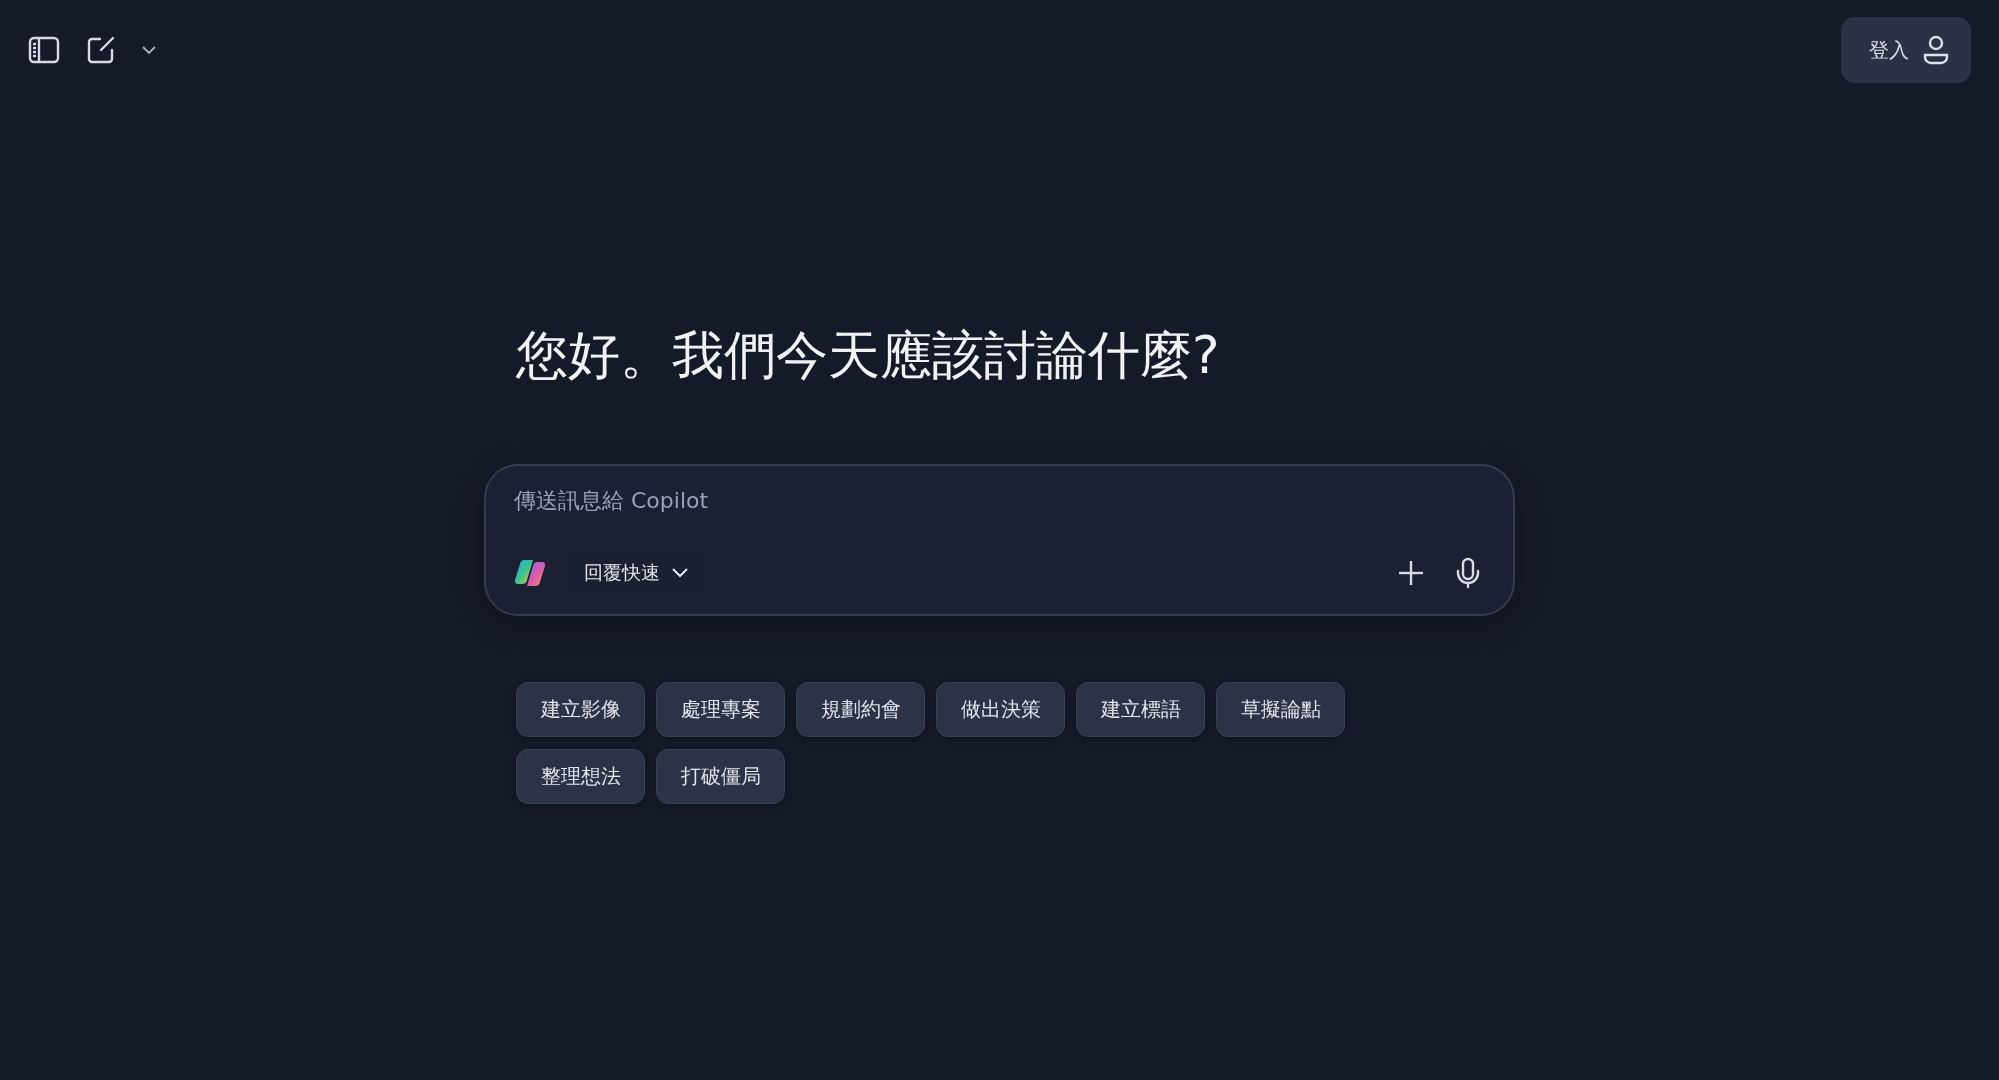  Describe the element at coordinates (1468, 573) in the screenshot. I see `microphone-icon` at that location.